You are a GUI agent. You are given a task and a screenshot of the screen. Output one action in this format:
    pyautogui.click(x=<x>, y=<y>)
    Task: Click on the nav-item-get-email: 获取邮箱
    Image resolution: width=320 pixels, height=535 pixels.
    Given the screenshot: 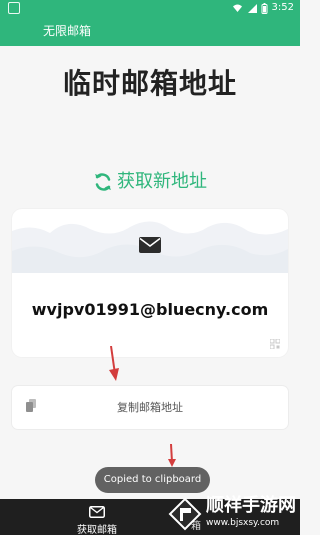 What is the action you would take?
    pyautogui.click(x=97, y=519)
    